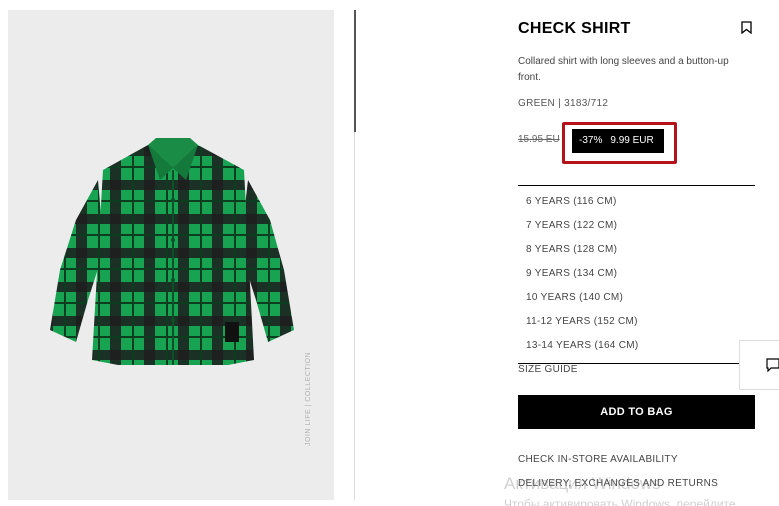 Image resolution: width=779 pixels, height=506 pixels. Describe the element at coordinates (632, 140) in the screenshot. I see `new-price: 9.99 EUR` at that location.